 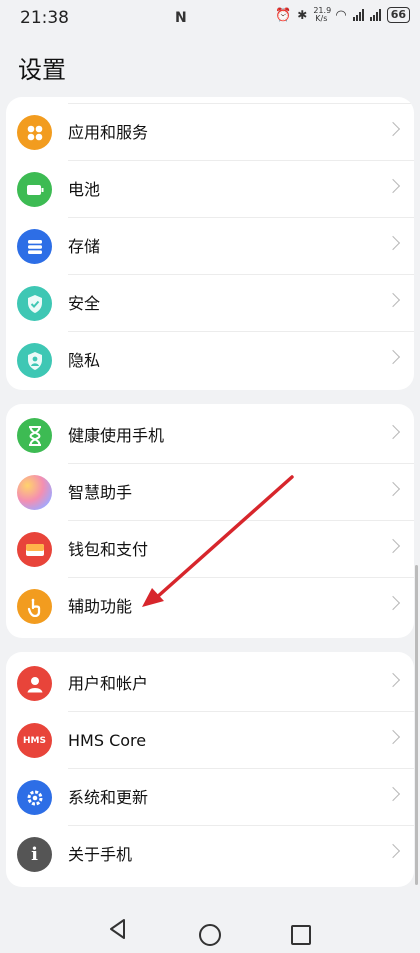 I want to click on settings-item-about-phone: i 关于手机, so click(x=210, y=854).